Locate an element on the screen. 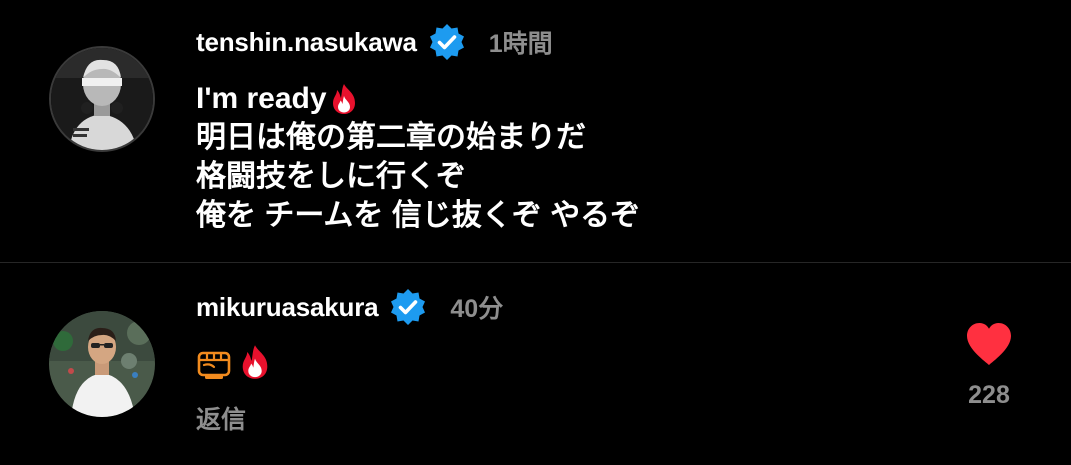 Image resolution: width=1071 pixels, height=465 pixels. username: tenshin.nasukawa is located at coordinates (306, 42).